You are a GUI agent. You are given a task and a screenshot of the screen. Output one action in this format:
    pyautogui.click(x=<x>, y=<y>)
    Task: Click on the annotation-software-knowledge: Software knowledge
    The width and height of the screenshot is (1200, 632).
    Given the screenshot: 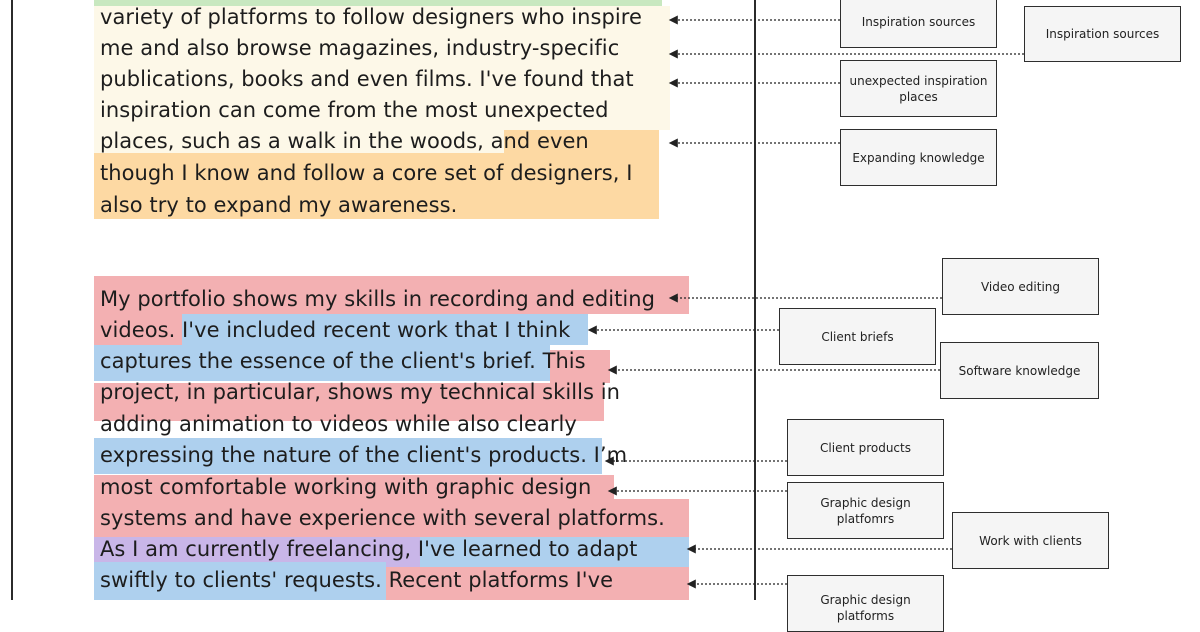 What is the action you would take?
    pyautogui.click(x=1019, y=370)
    